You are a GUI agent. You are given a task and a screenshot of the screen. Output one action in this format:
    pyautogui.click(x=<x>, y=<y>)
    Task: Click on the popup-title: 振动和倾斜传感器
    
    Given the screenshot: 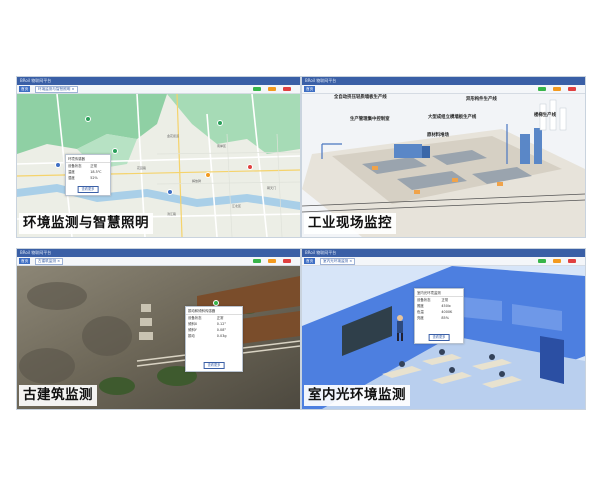 What is the action you would take?
    pyautogui.click(x=214, y=311)
    